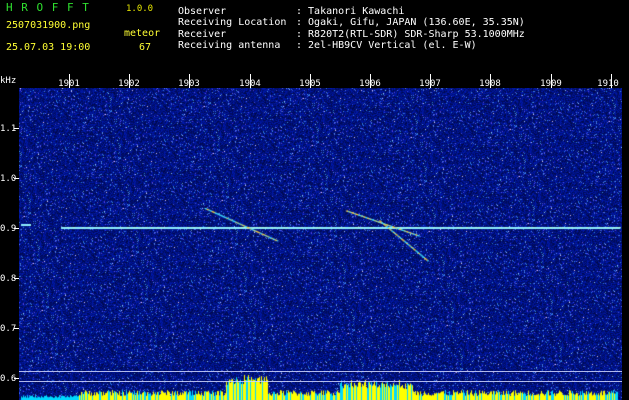  What do you see at coordinates (202, 34) in the screenshot?
I see `receiver-label: Receiver` at bounding box center [202, 34].